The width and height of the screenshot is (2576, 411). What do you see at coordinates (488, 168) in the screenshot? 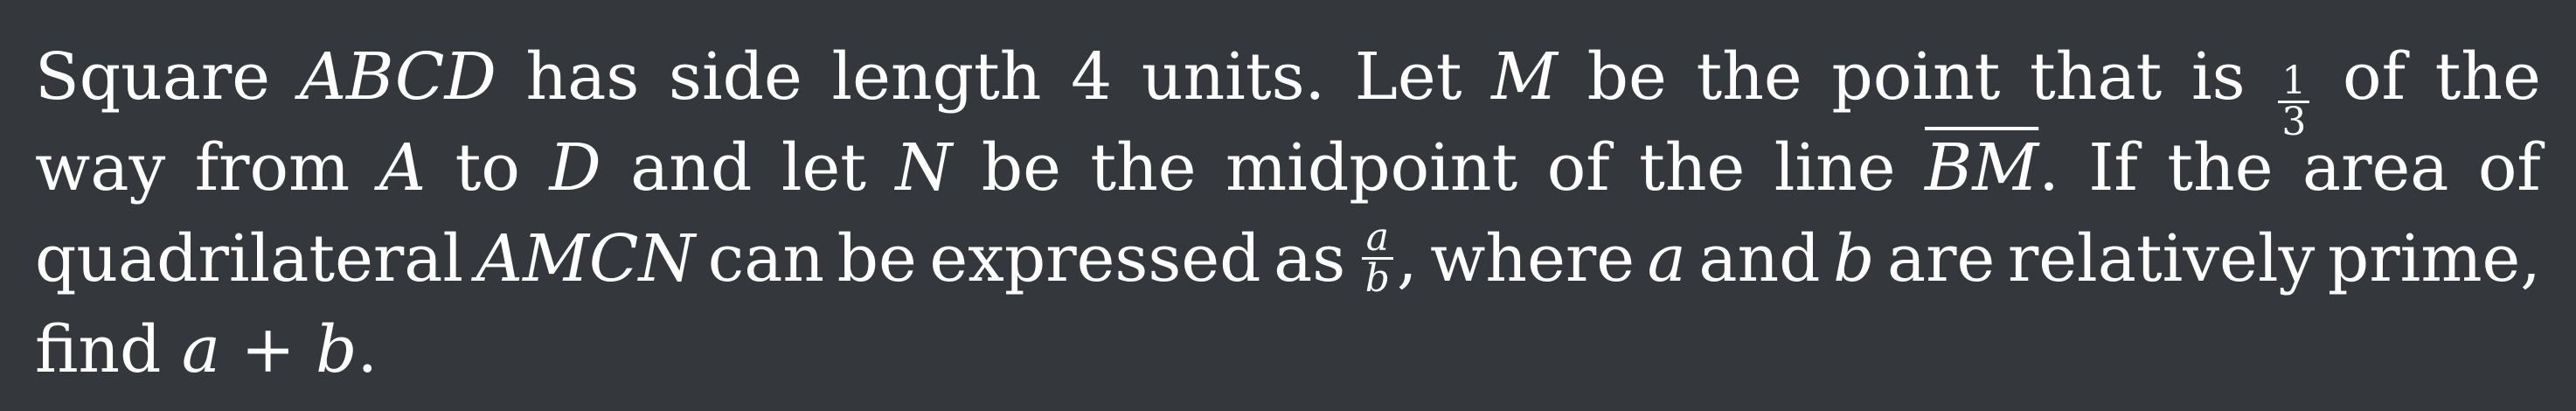
I see `word: to` at bounding box center [488, 168].